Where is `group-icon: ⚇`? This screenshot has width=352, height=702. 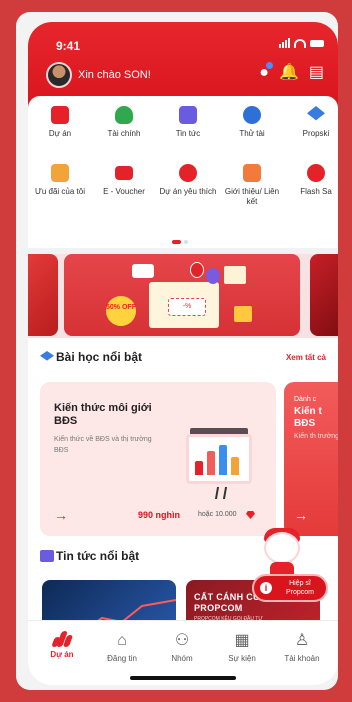
group-icon: ⚇ is located at coordinates (182, 640).